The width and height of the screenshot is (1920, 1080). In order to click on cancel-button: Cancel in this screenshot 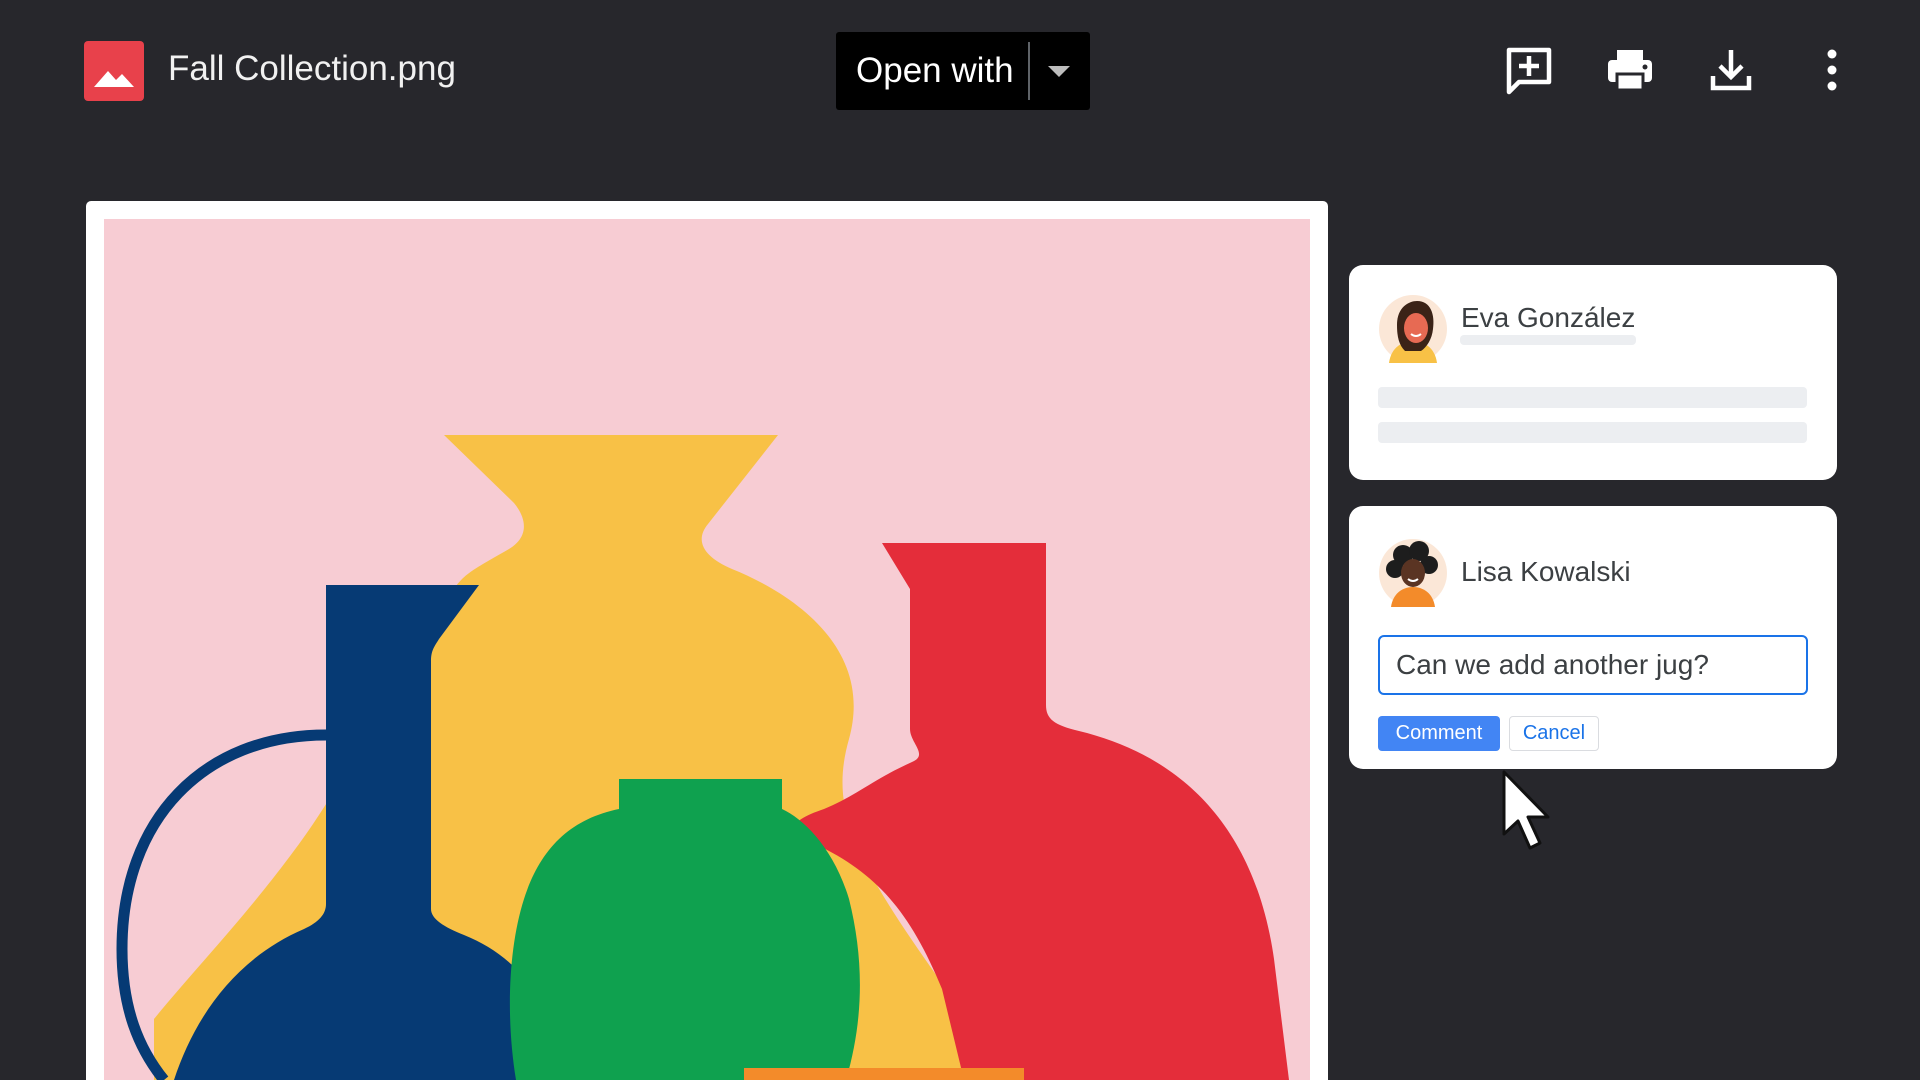, I will do `click(1554, 733)`.